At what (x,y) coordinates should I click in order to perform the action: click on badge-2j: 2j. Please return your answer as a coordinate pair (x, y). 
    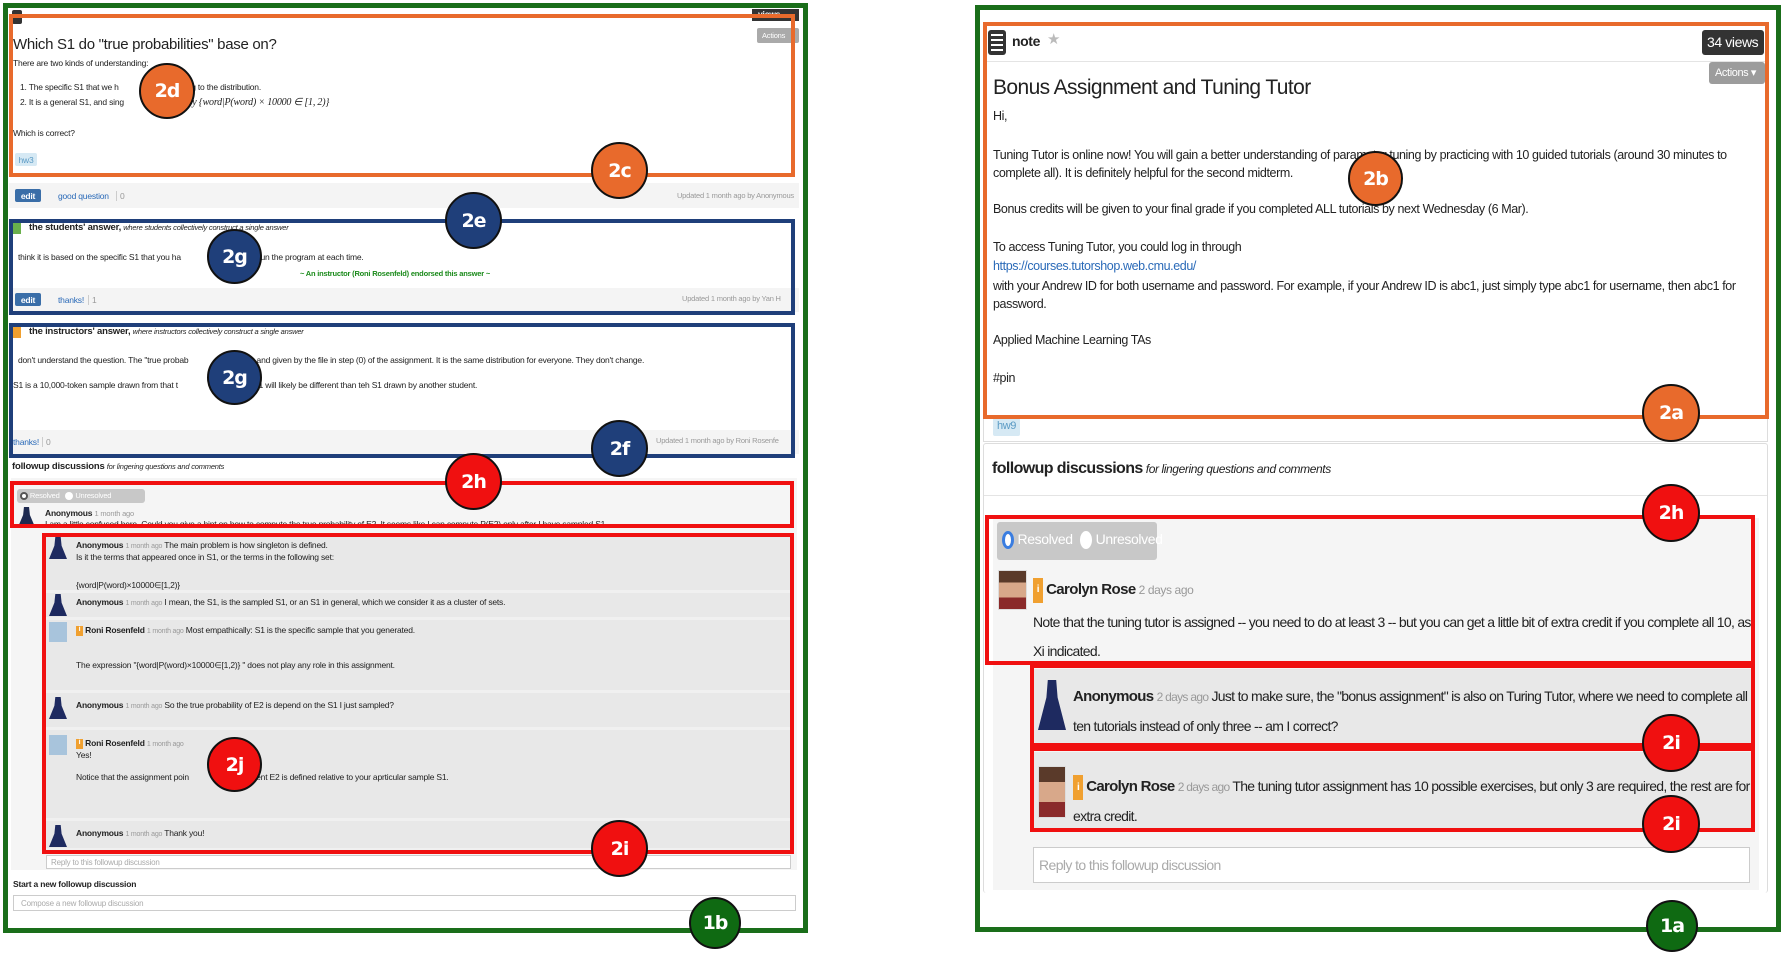
    Looking at the image, I should click on (234, 764).